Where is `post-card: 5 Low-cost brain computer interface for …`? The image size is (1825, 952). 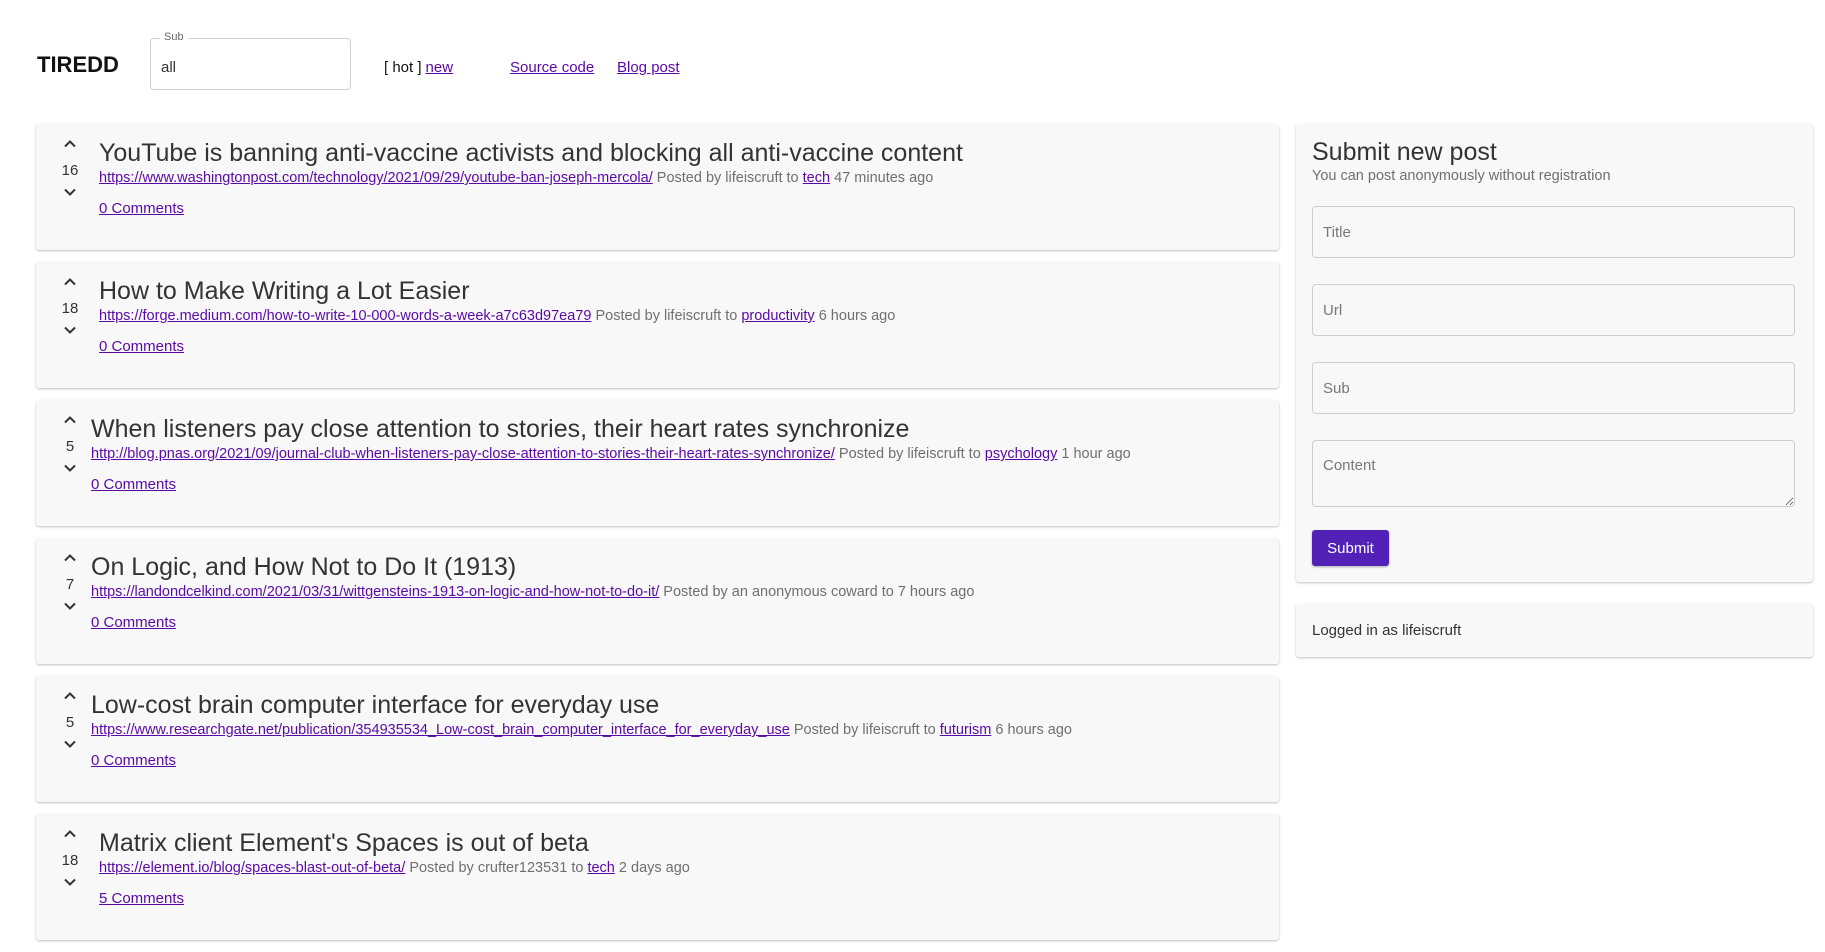 post-card: 5 Low-cost brain computer interface for … is located at coordinates (657, 739).